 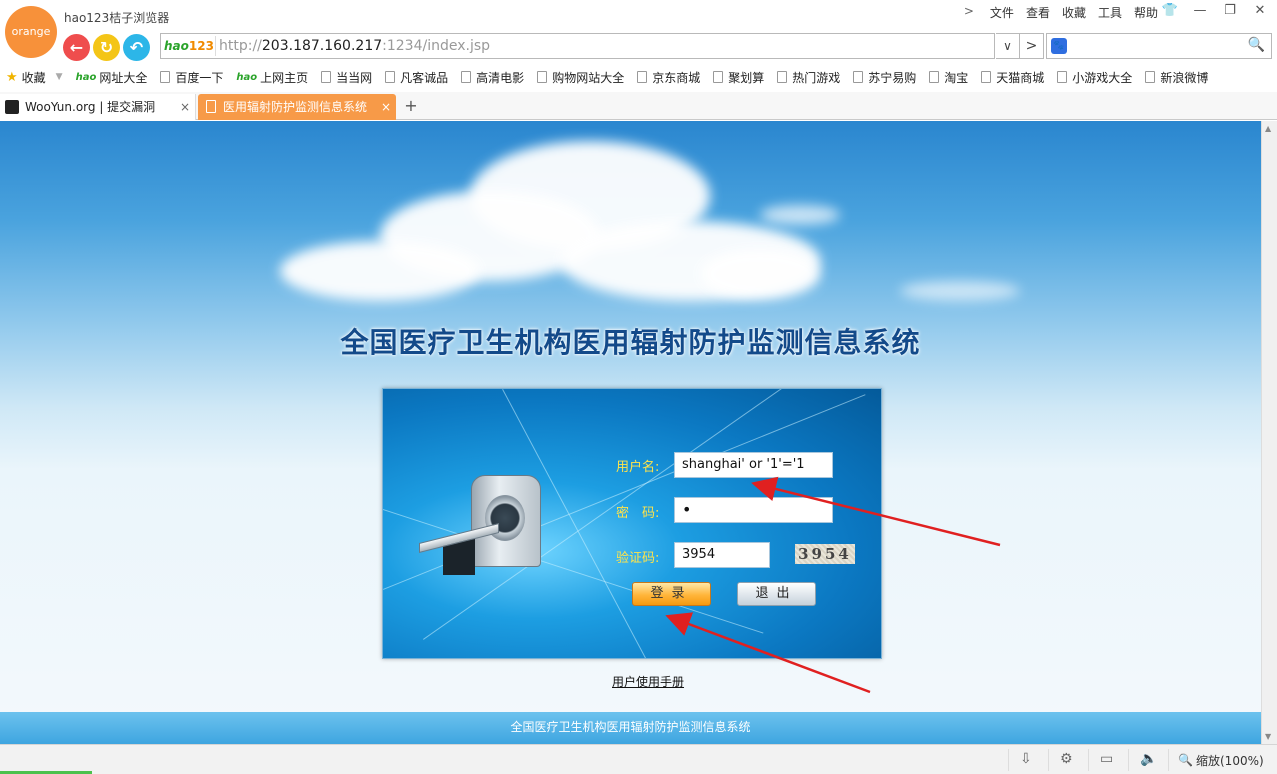 I want to click on browser-logo: orange, so click(x=31, y=32).